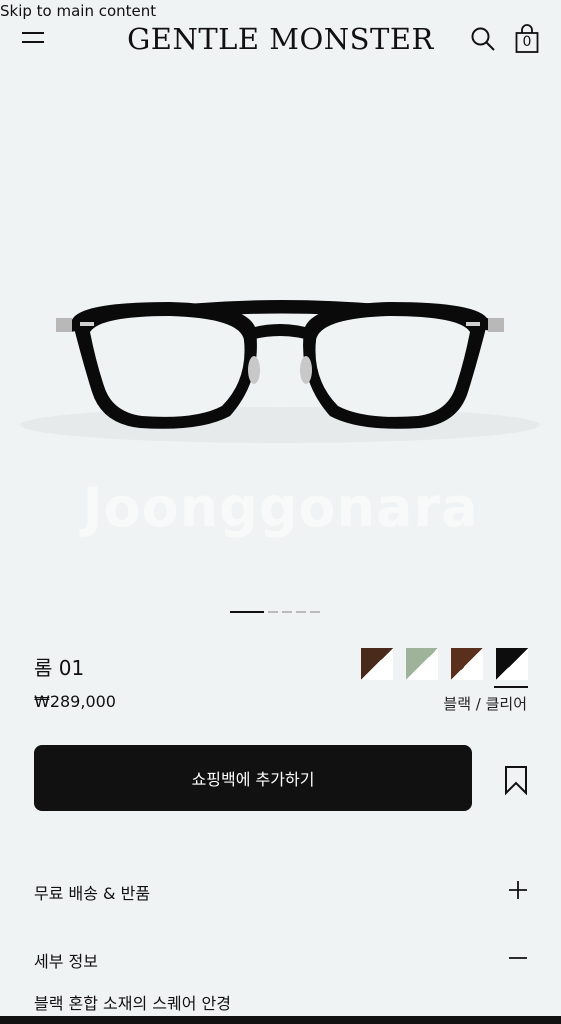 The width and height of the screenshot is (561, 1024). What do you see at coordinates (518, 890) in the screenshot?
I see `plus-icon` at bounding box center [518, 890].